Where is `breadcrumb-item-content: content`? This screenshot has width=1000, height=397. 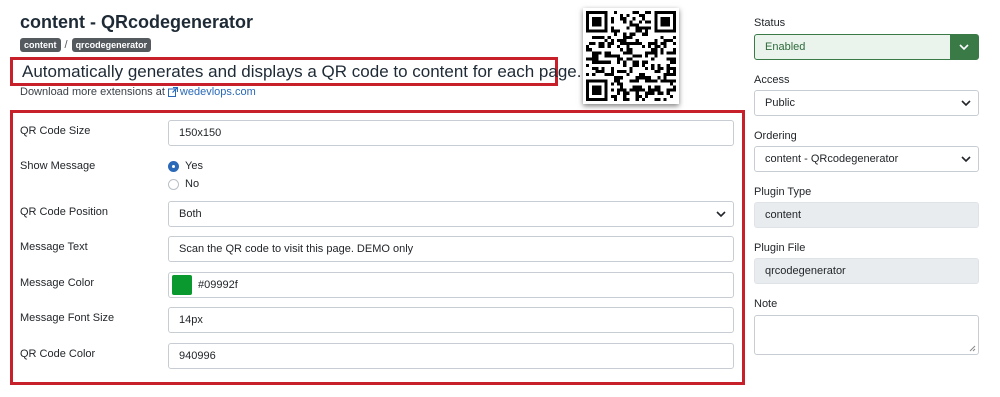
breadcrumb-item-content: content is located at coordinates (40, 45).